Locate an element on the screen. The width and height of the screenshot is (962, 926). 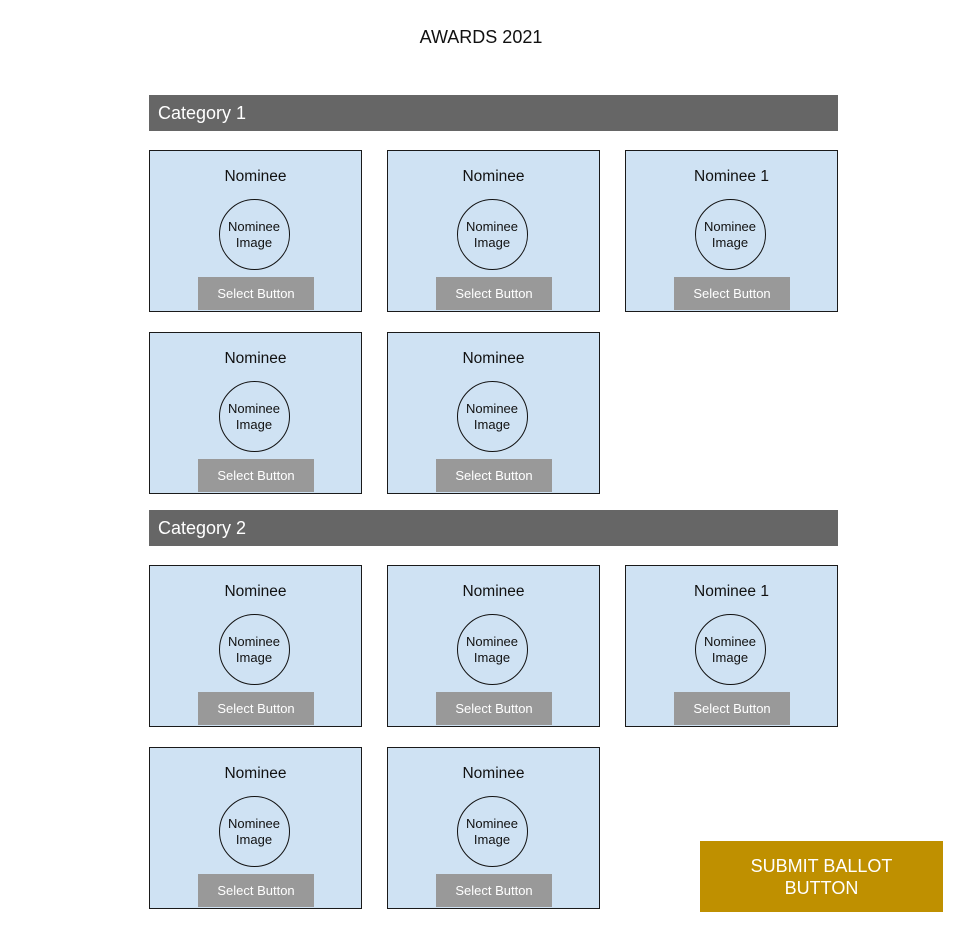
category-header-2: Category 2 is located at coordinates (493, 528).